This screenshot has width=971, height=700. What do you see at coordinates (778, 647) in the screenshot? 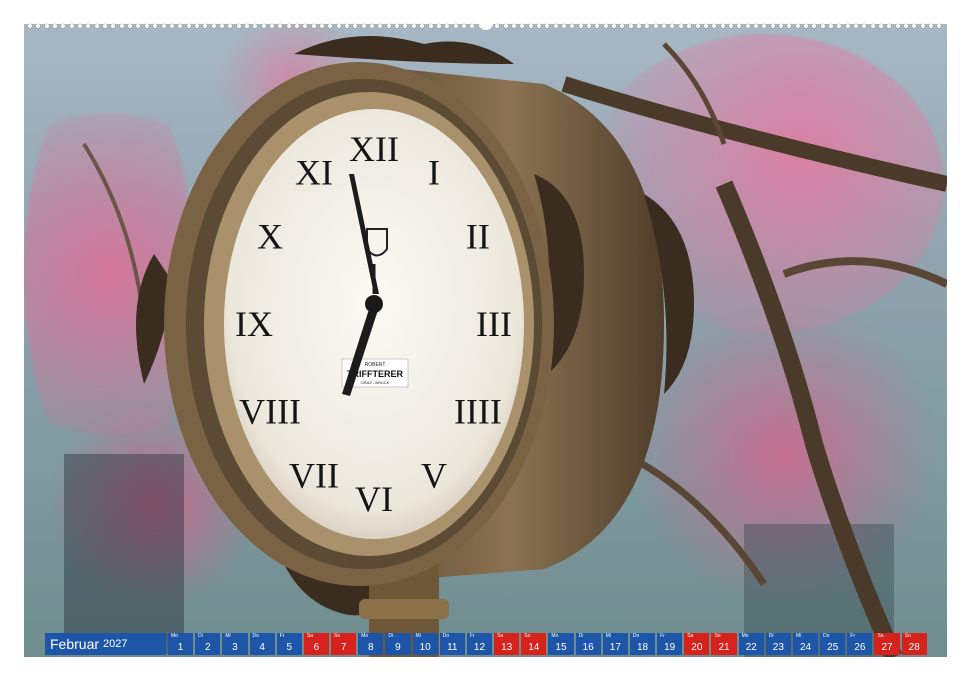
I see `day-number: 23` at bounding box center [778, 647].